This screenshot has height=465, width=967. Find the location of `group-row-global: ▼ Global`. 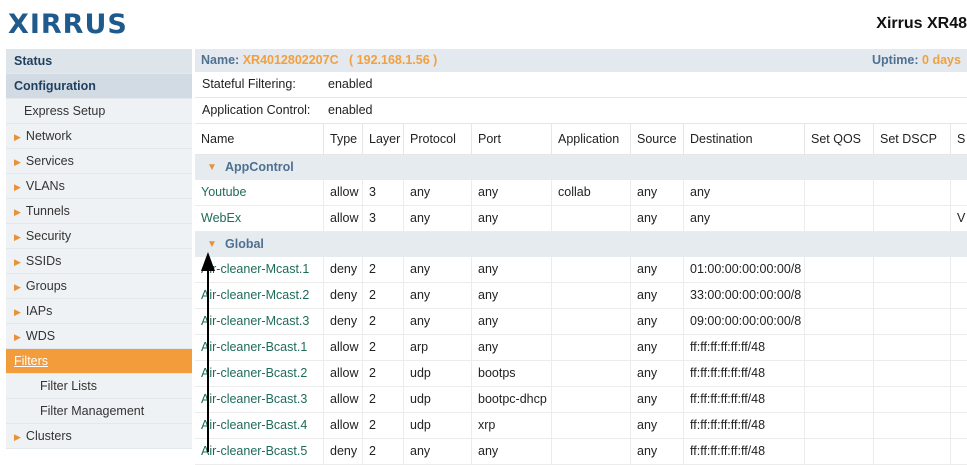

group-row-global: ▼ Global is located at coordinates (581, 244).